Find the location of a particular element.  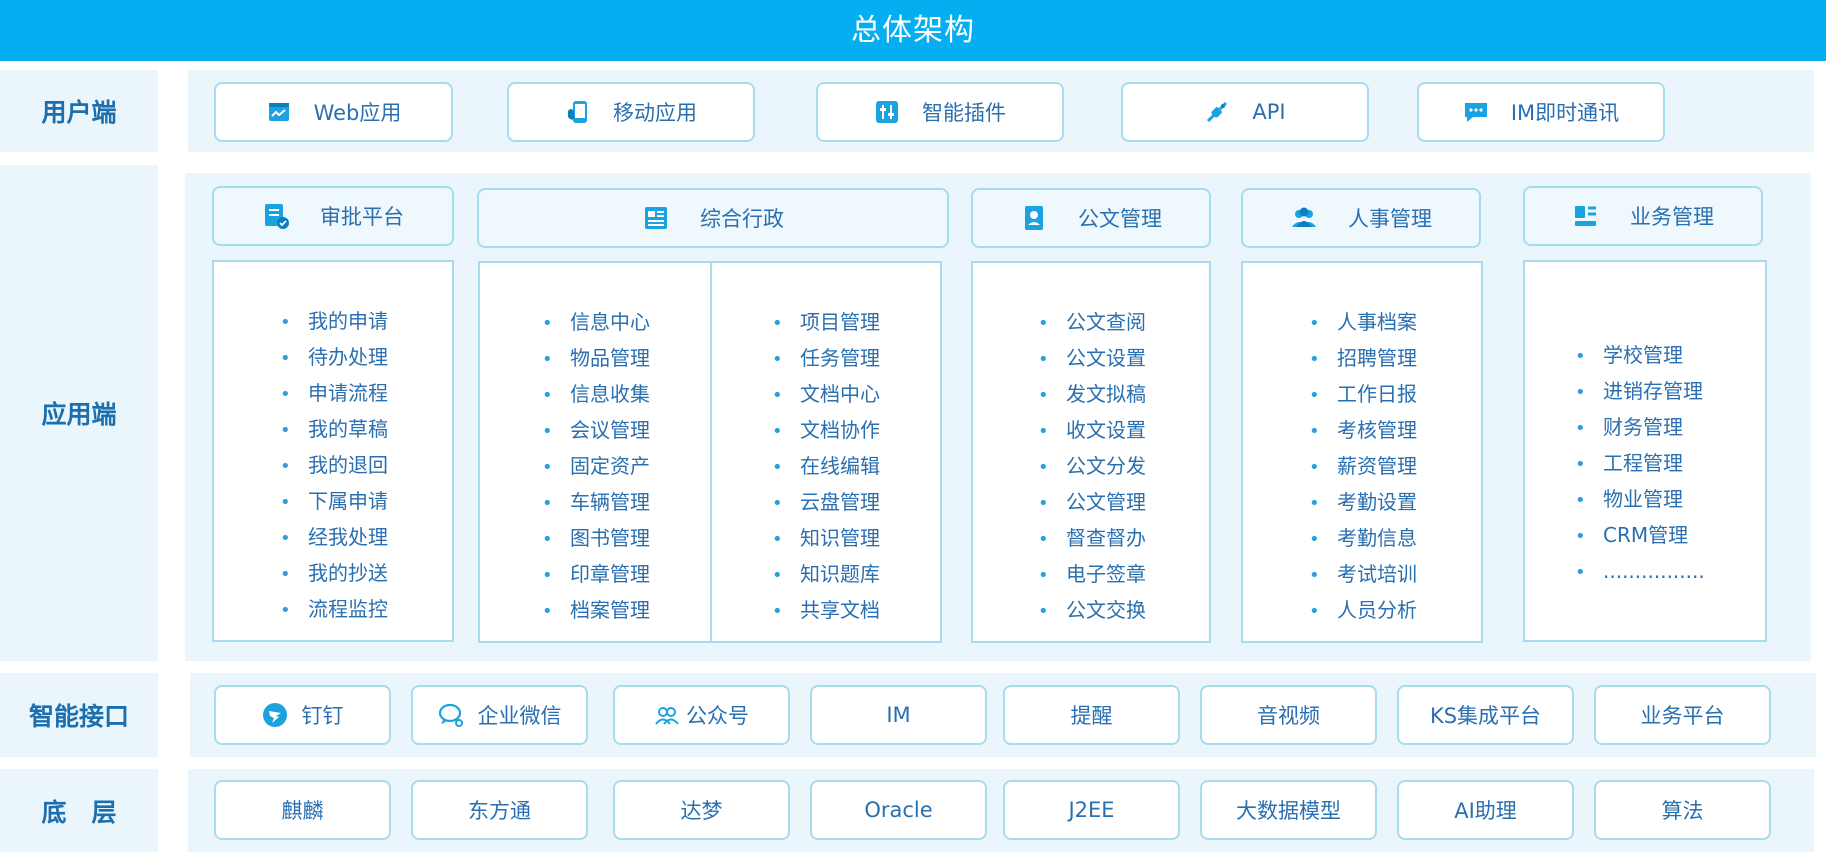

list-item: 图书管理 is located at coordinates (596, 539).